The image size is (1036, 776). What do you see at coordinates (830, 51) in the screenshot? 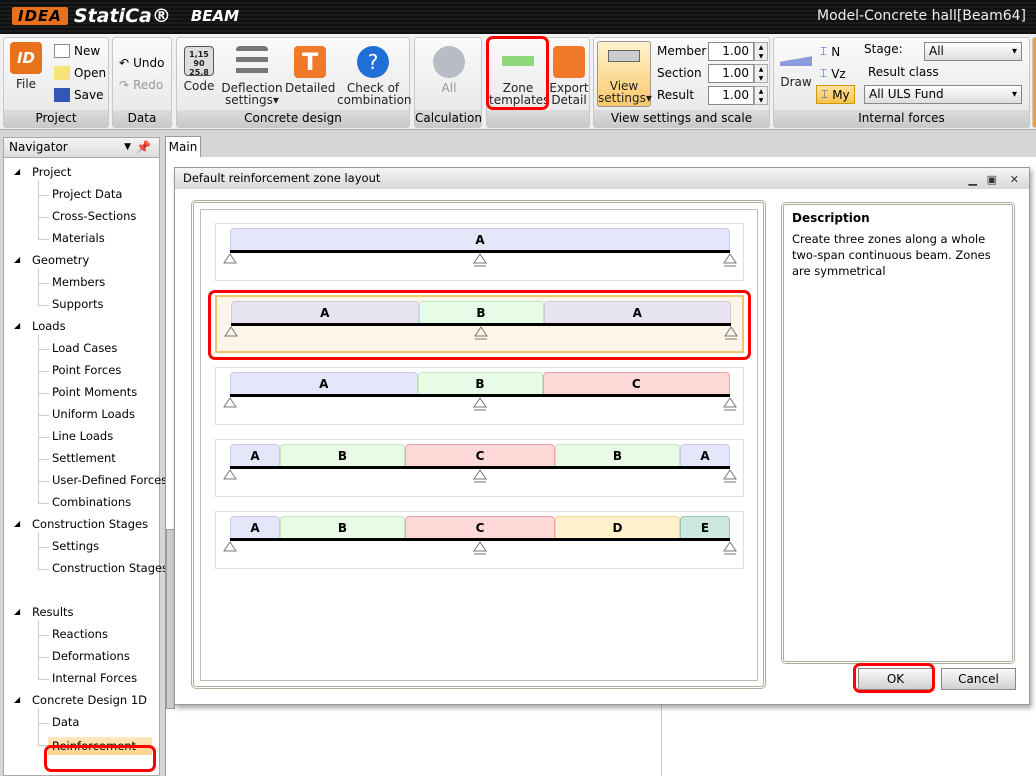
I see `n-button: ⌶ N` at bounding box center [830, 51].